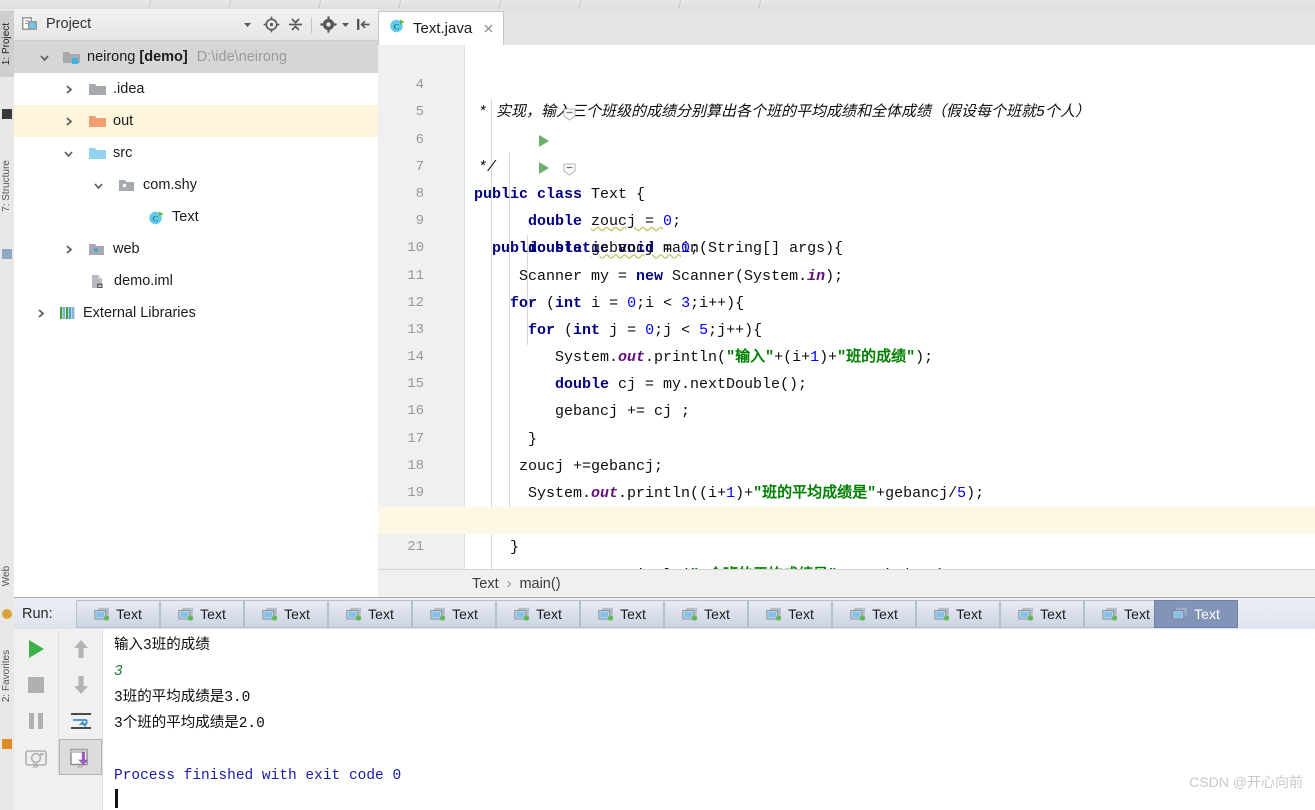 This screenshot has width=1315, height=810. I want to click on tree-item-text-class: C Text, so click(196, 217).